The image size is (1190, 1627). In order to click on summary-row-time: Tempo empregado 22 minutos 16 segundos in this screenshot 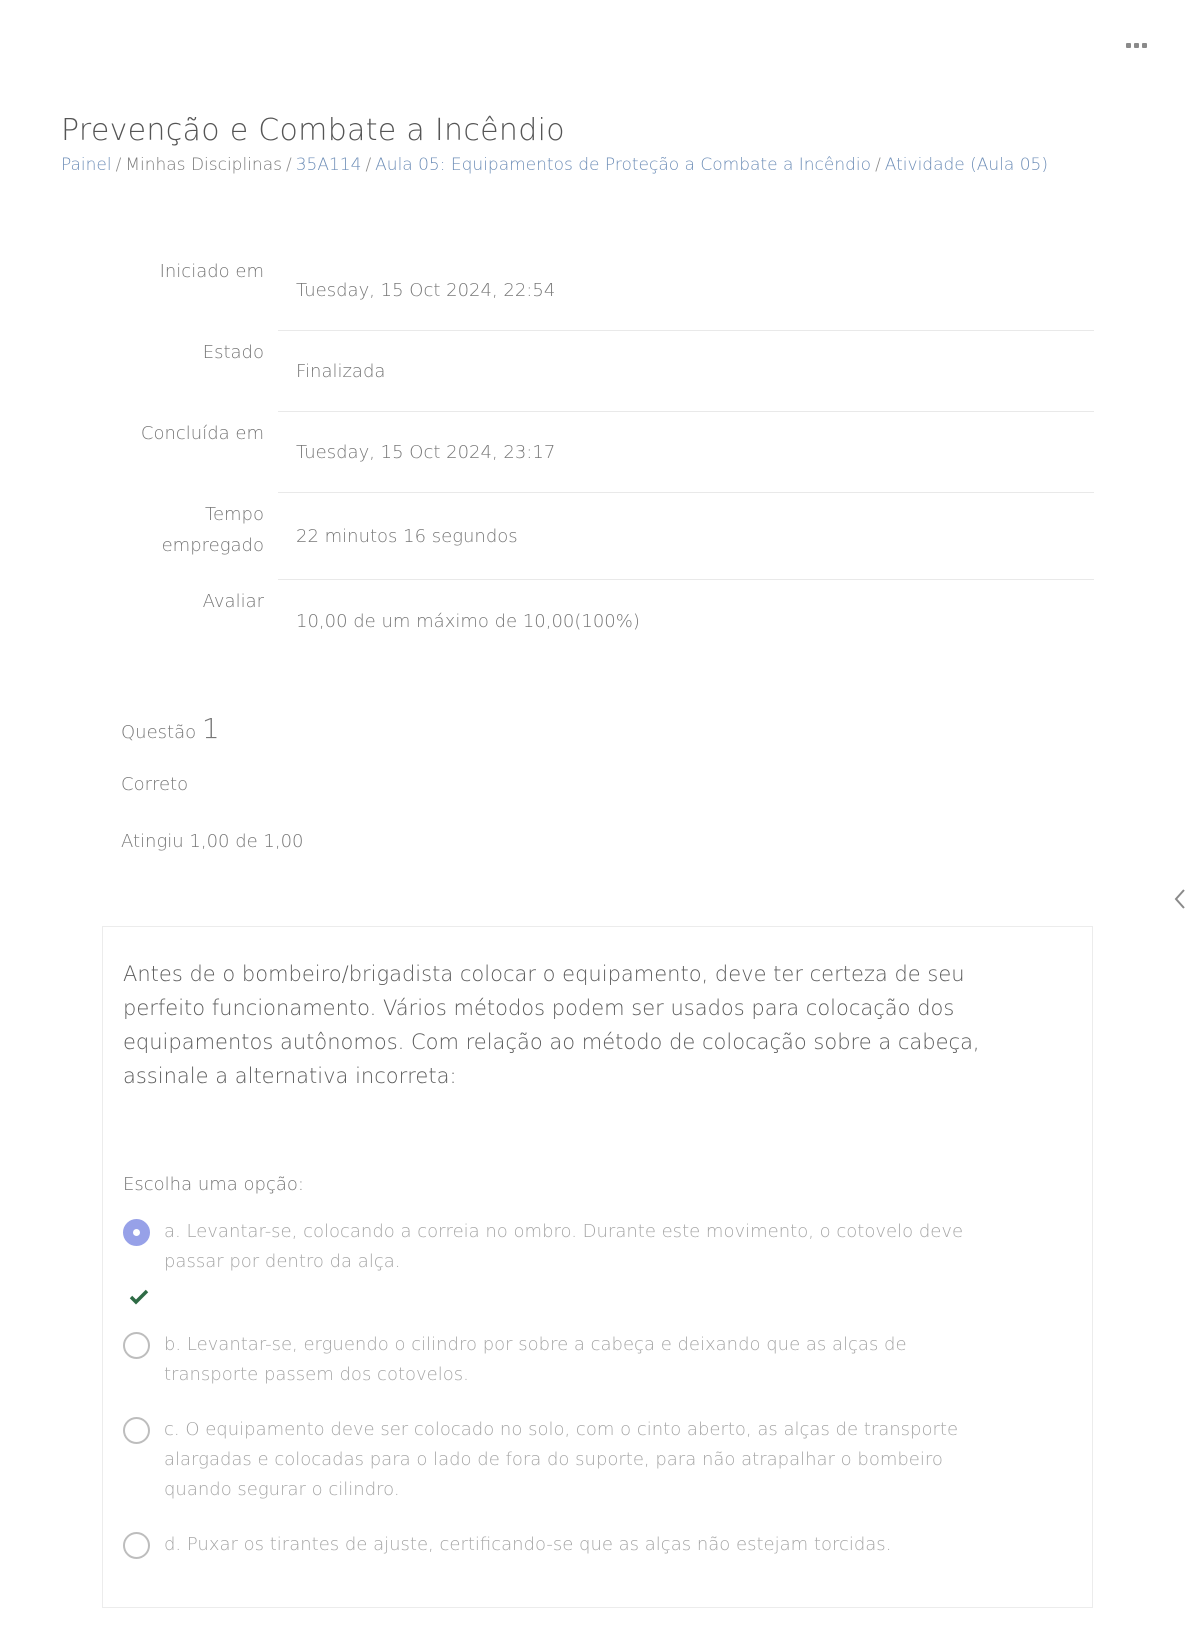, I will do `click(596, 536)`.